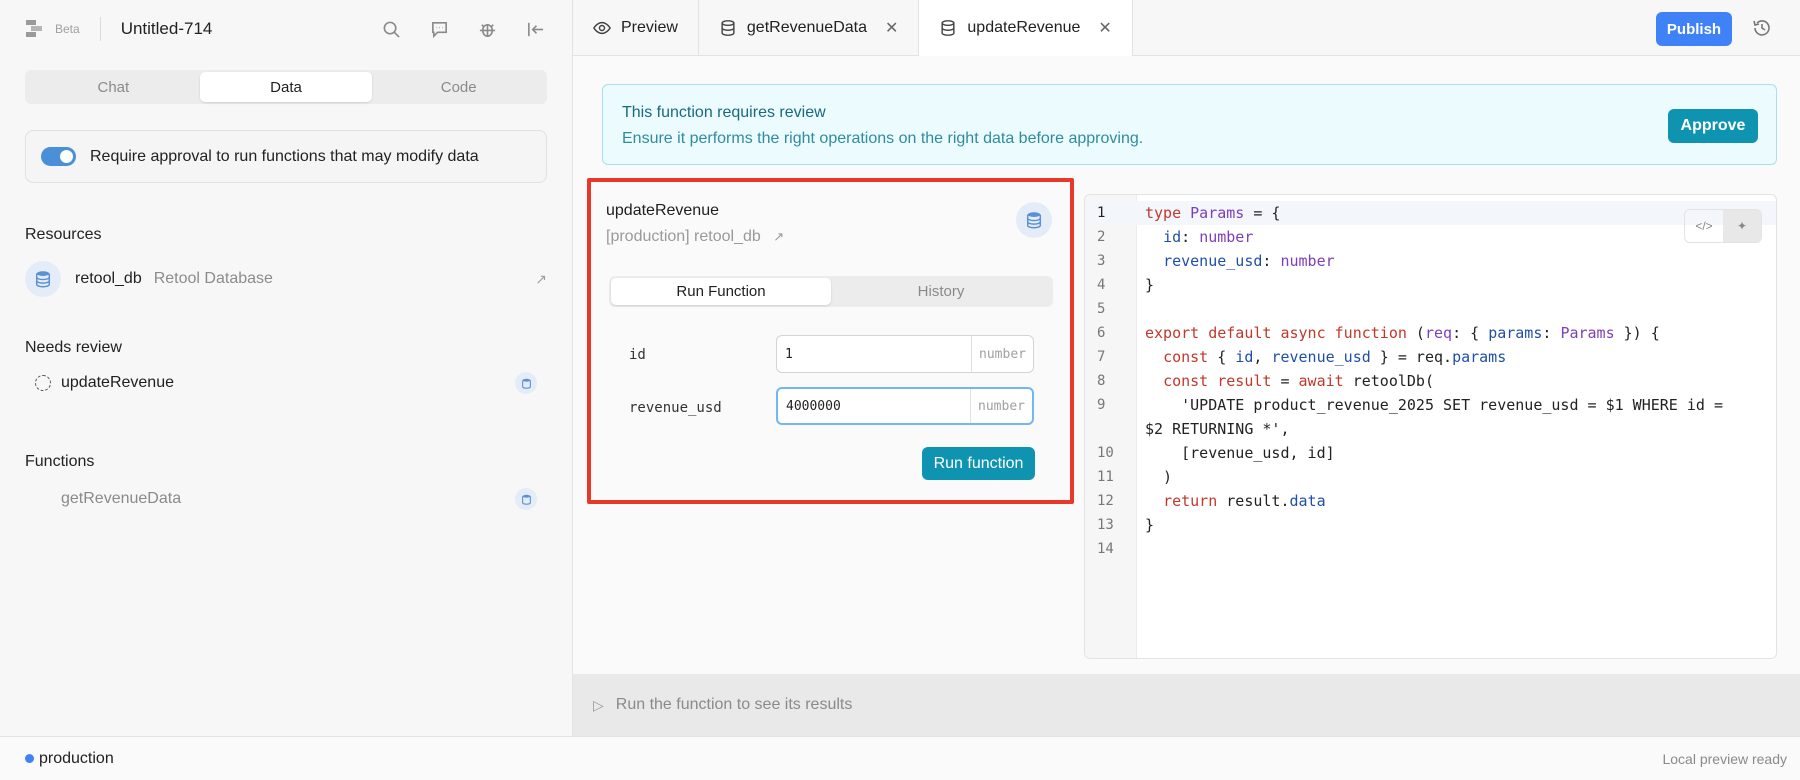  What do you see at coordinates (683, 236) in the screenshot?
I see `function-env-label: [production] retool_db` at bounding box center [683, 236].